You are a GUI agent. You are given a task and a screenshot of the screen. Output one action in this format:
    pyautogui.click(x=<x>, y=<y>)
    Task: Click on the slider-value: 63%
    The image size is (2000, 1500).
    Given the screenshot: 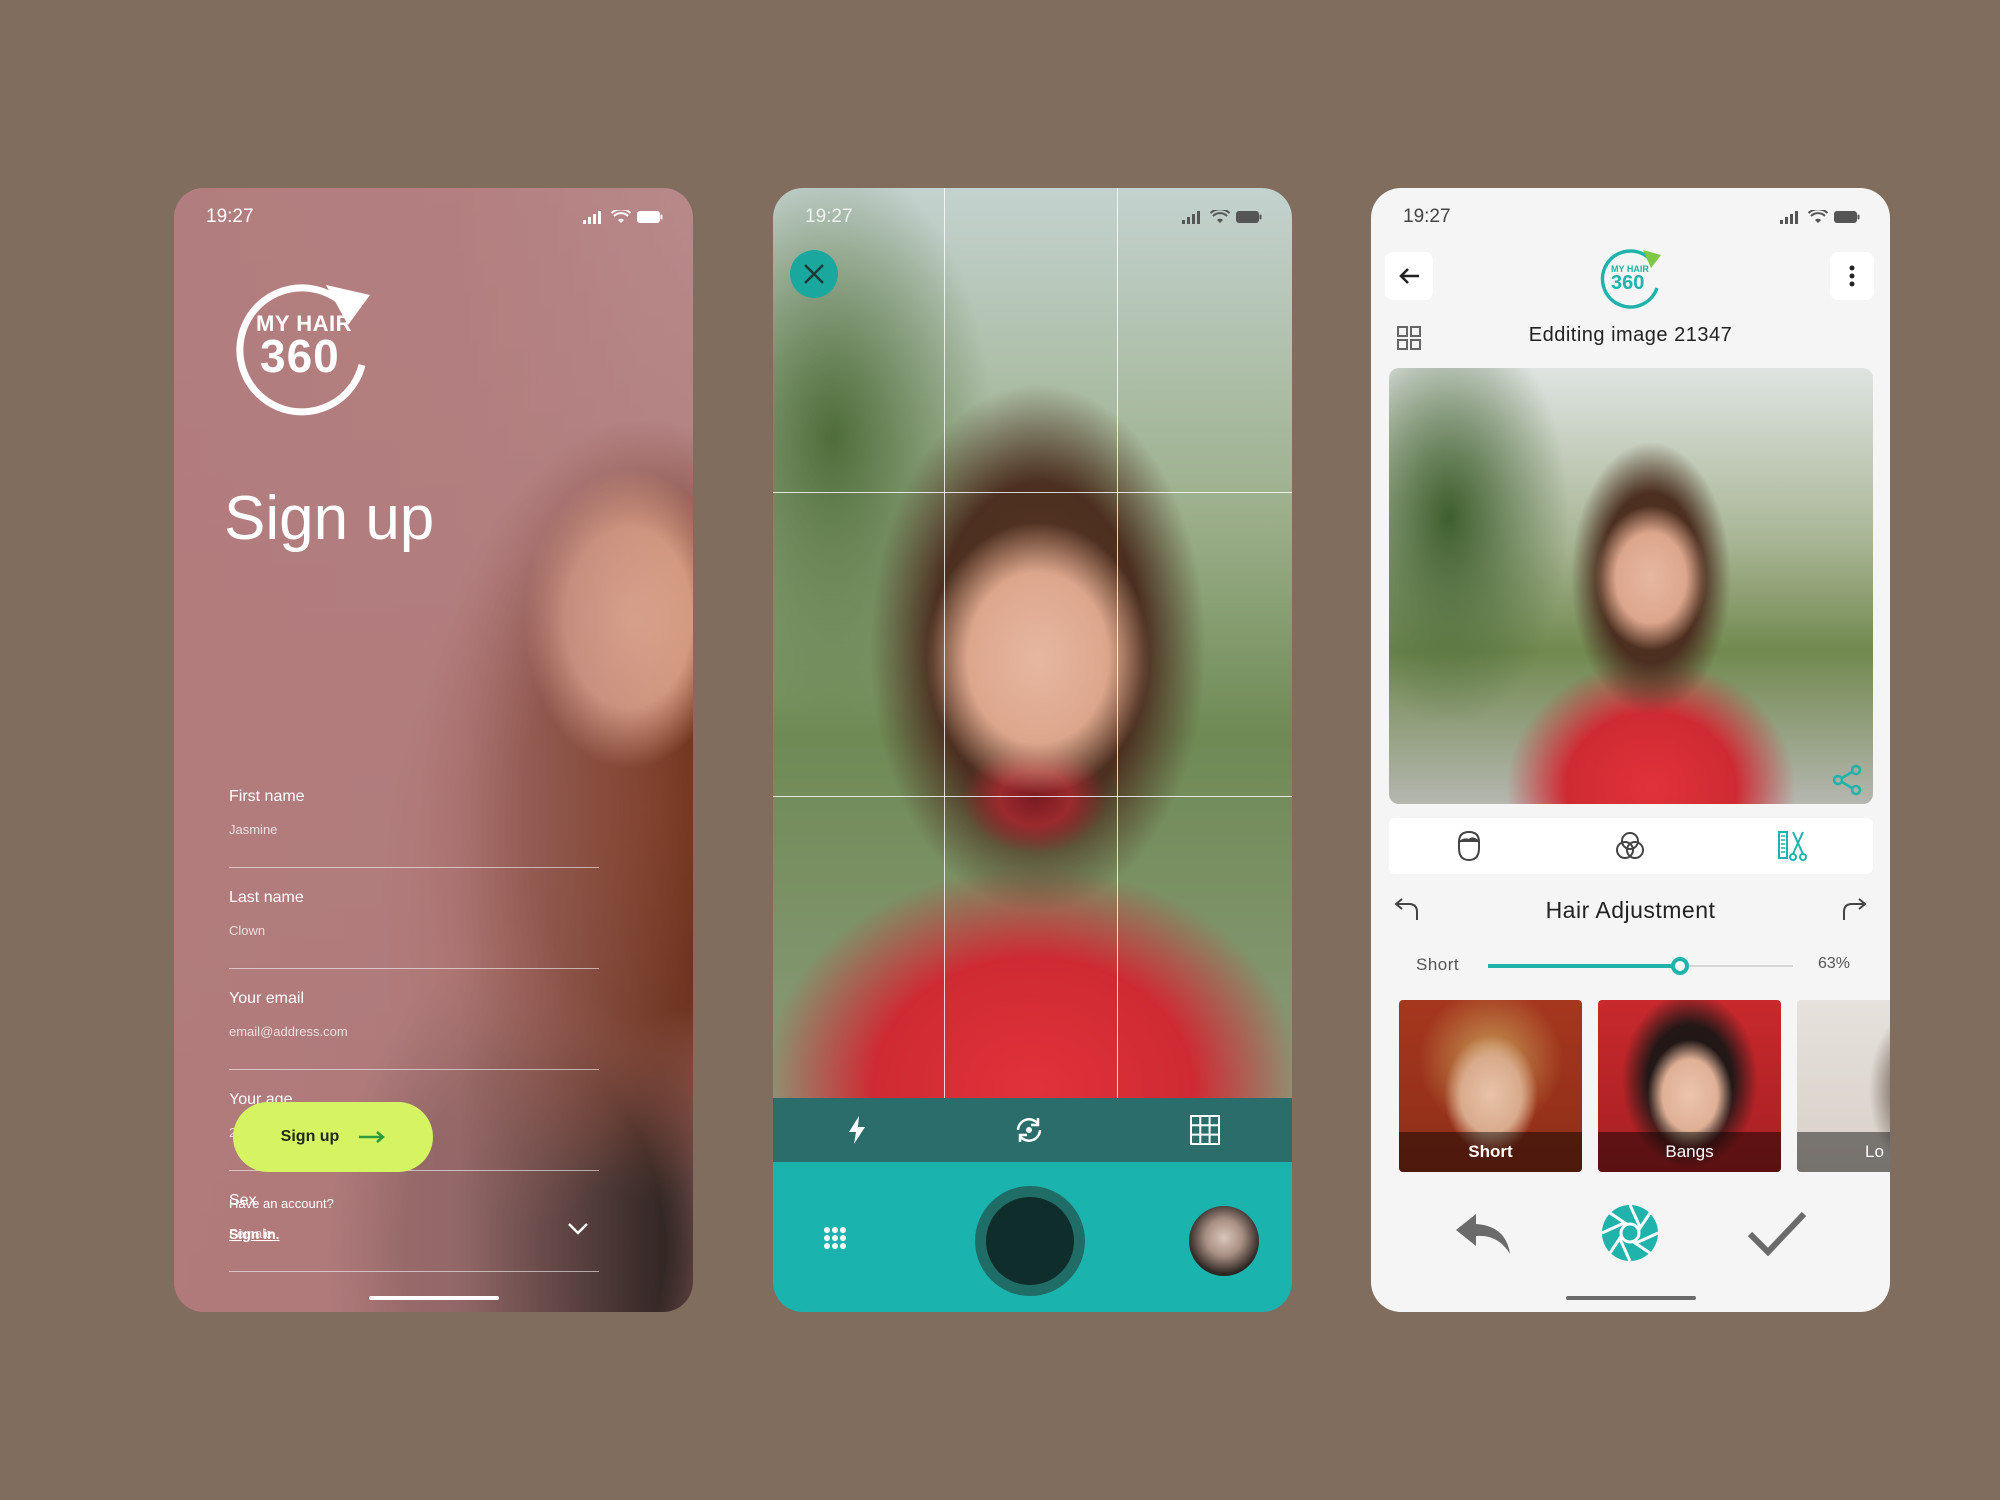 What is the action you would take?
    pyautogui.click(x=1833, y=963)
    